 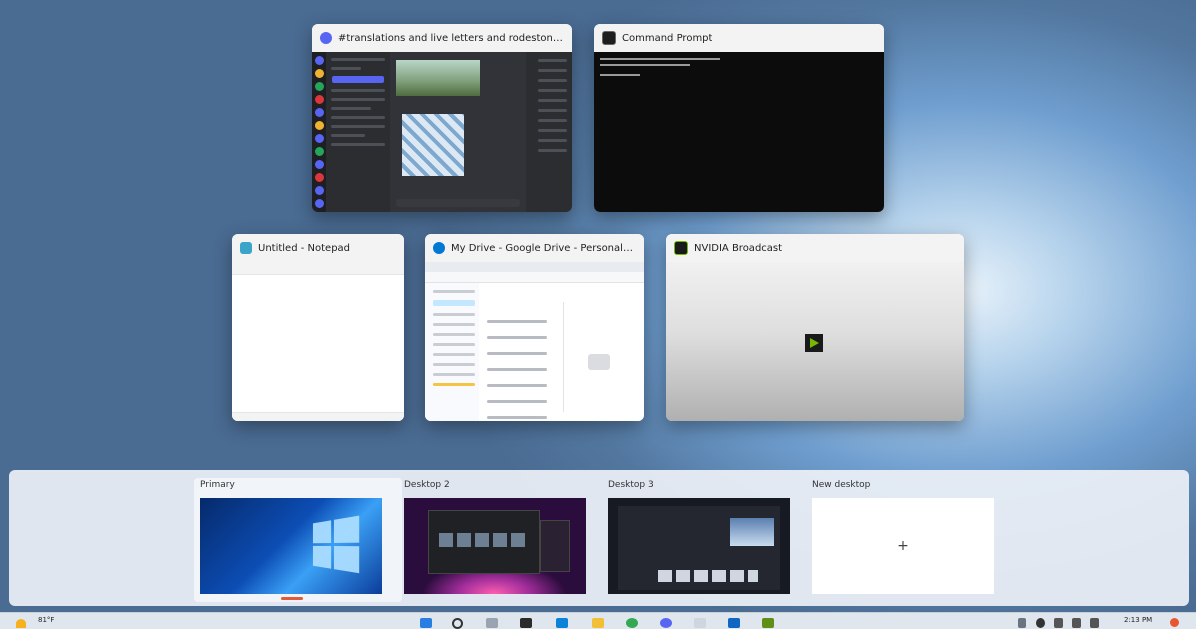 I want to click on desktop-label: New desktop, so click(x=841, y=485).